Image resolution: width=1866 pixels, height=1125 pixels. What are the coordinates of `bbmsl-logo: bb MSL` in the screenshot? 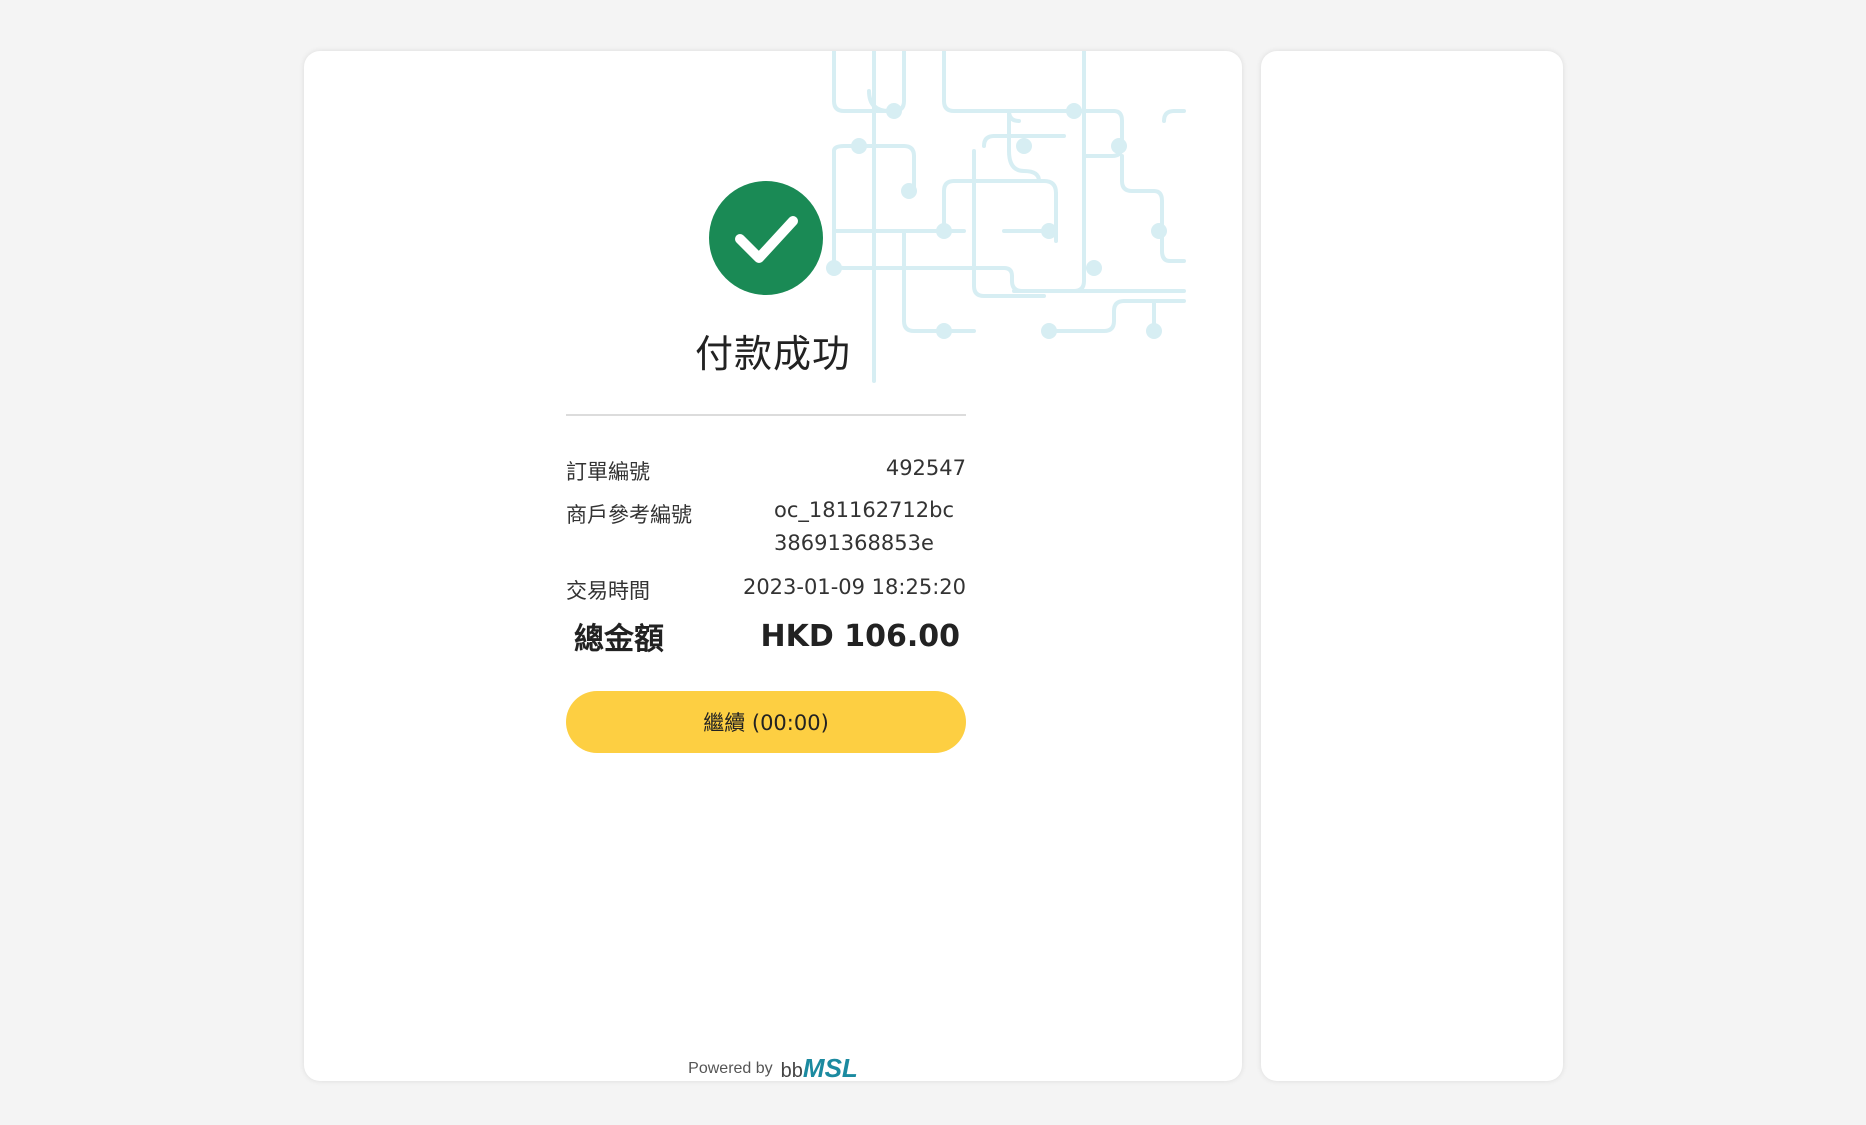 It's located at (819, 1067).